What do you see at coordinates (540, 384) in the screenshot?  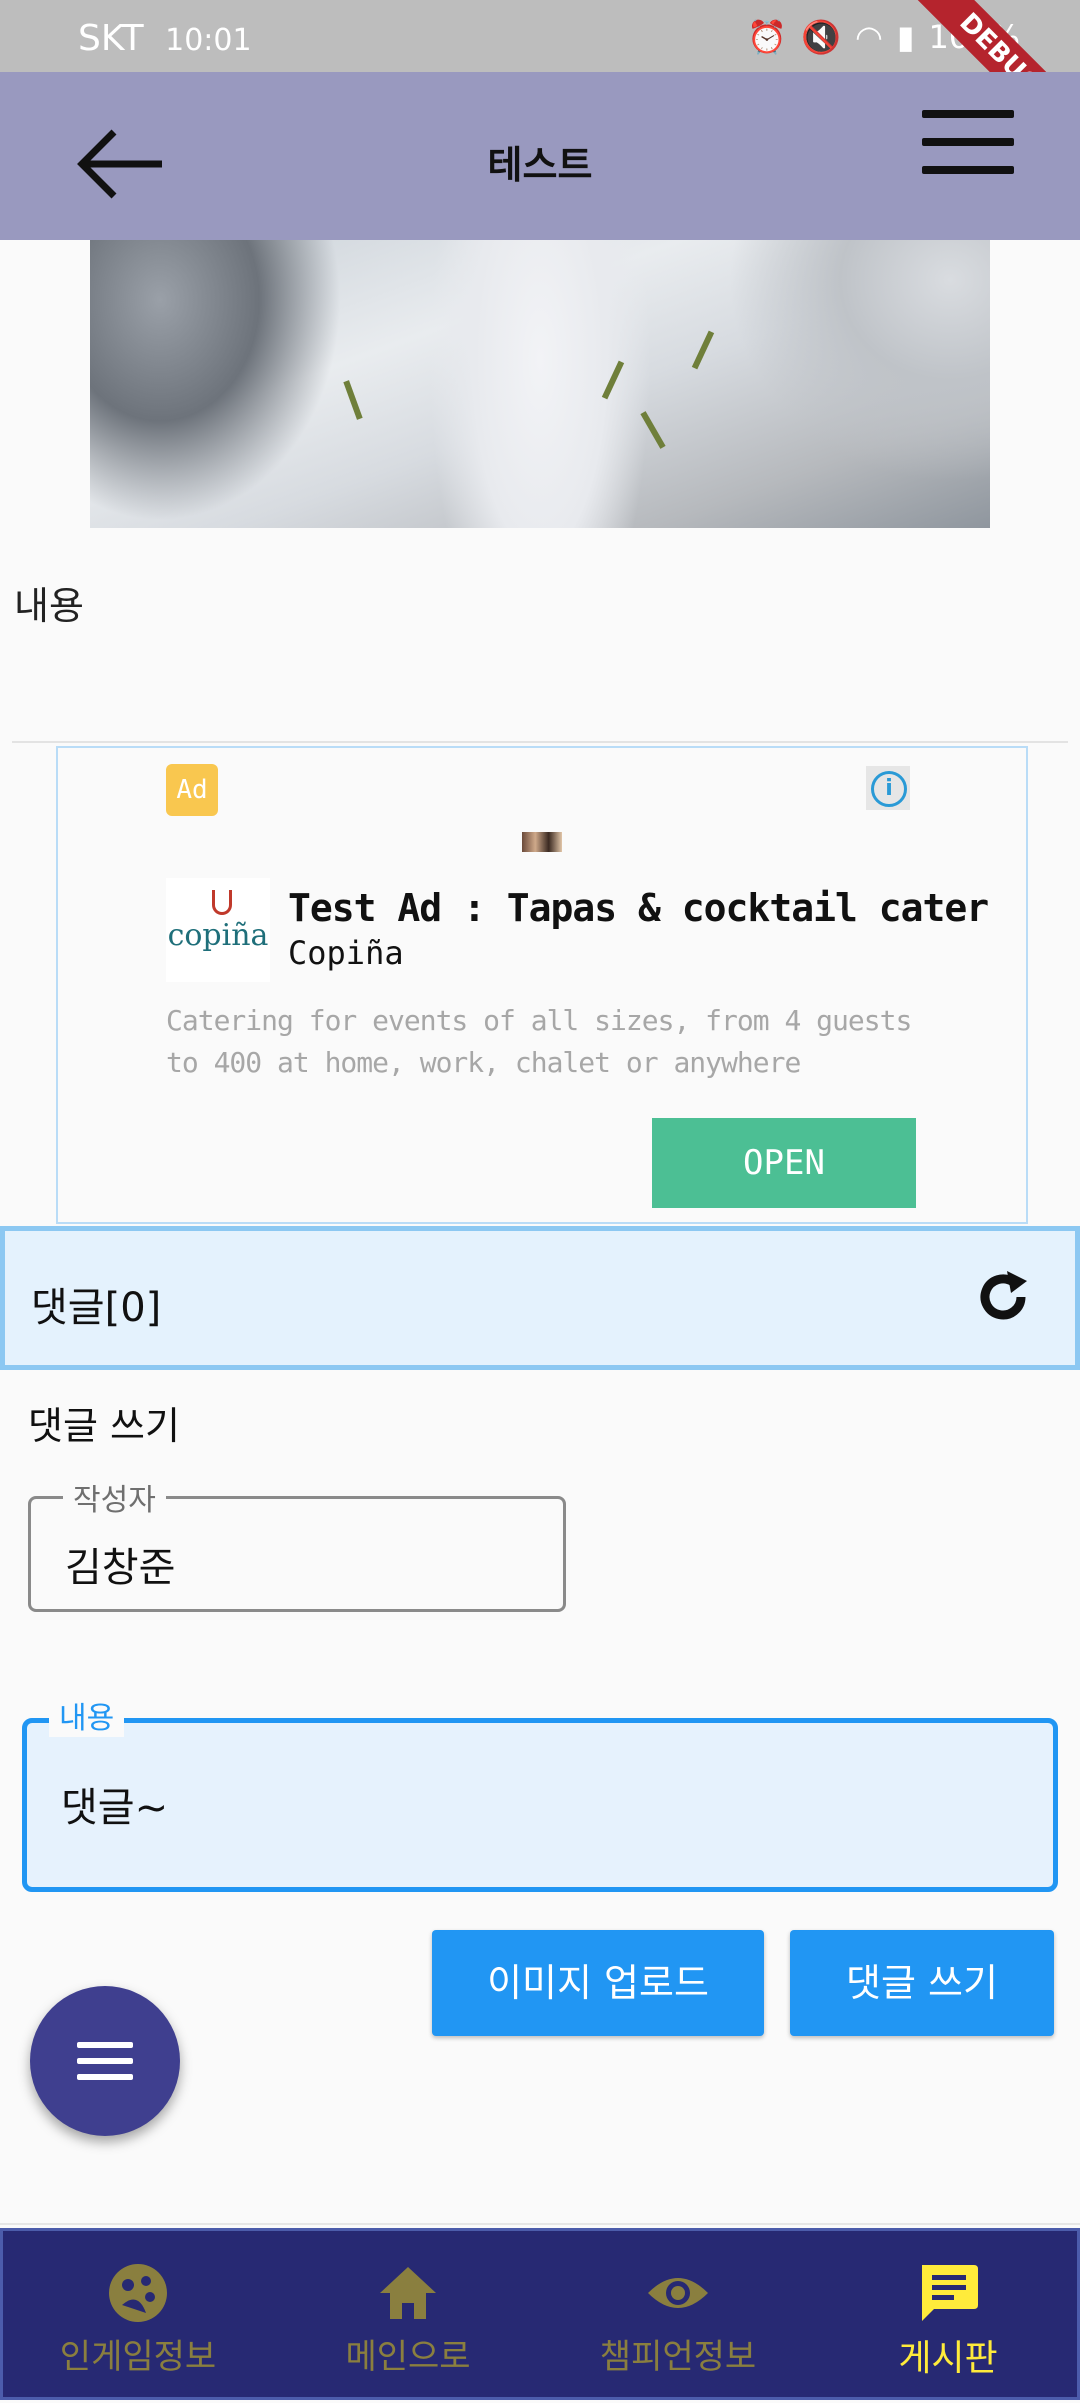 I see `post-photo` at bounding box center [540, 384].